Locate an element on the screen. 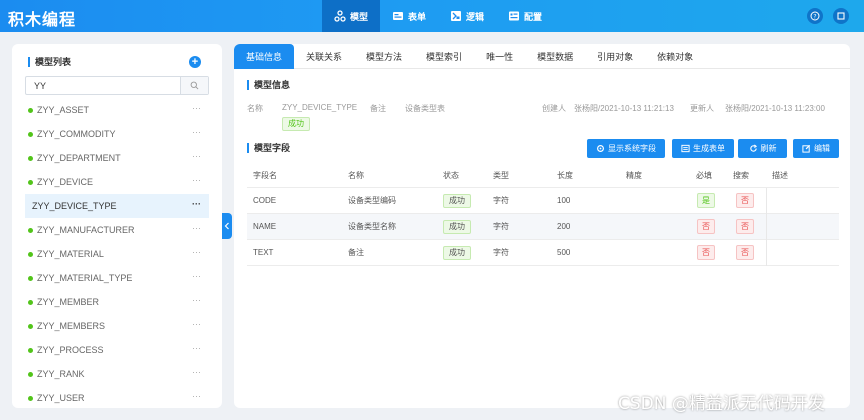 The height and width of the screenshot is (420, 864). list-item-label: ZYY_MATERIAL_TYPE is located at coordinates (85, 278).